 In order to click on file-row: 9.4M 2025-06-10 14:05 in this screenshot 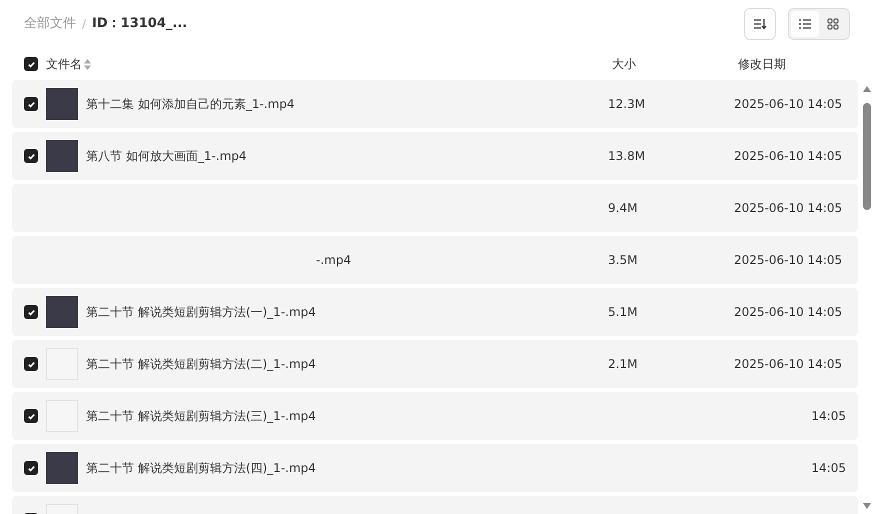, I will do `click(435, 208)`.